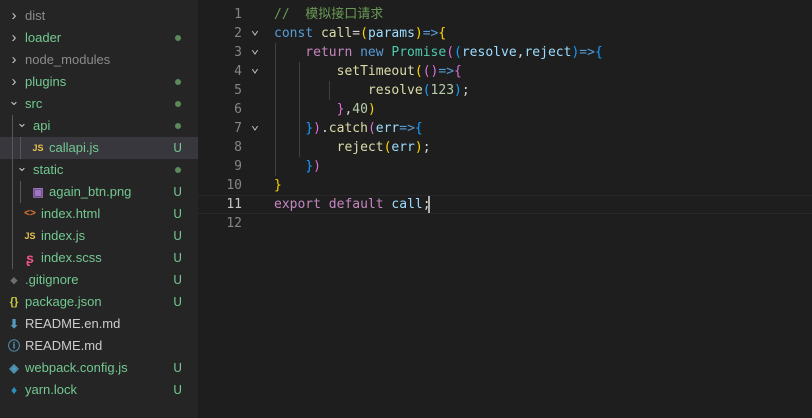 The image size is (812, 418). What do you see at coordinates (99, 324) in the screenshot?
I see `file-item-readme-en-md: ⬇ README.en.md` at bounding box center [99, 324].